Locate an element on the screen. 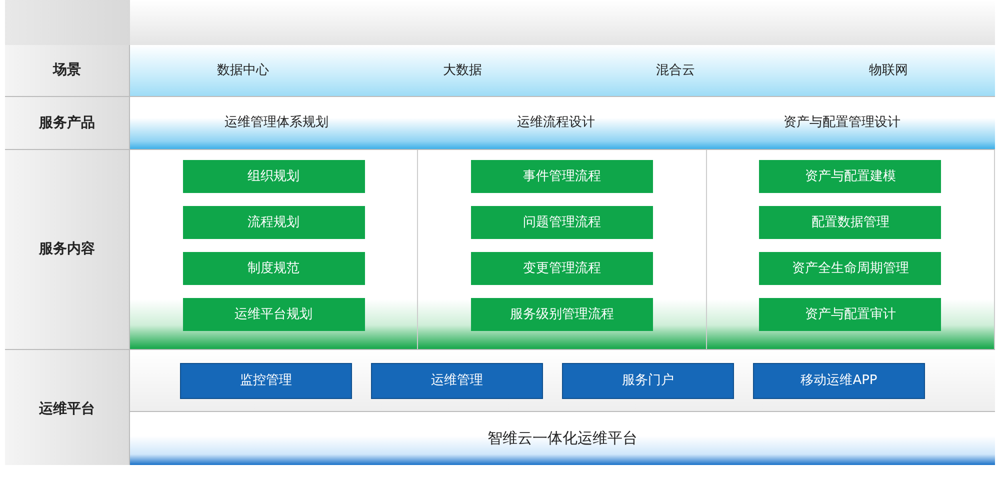  service-block: 流程规划 is located at coordinates (273, 222).